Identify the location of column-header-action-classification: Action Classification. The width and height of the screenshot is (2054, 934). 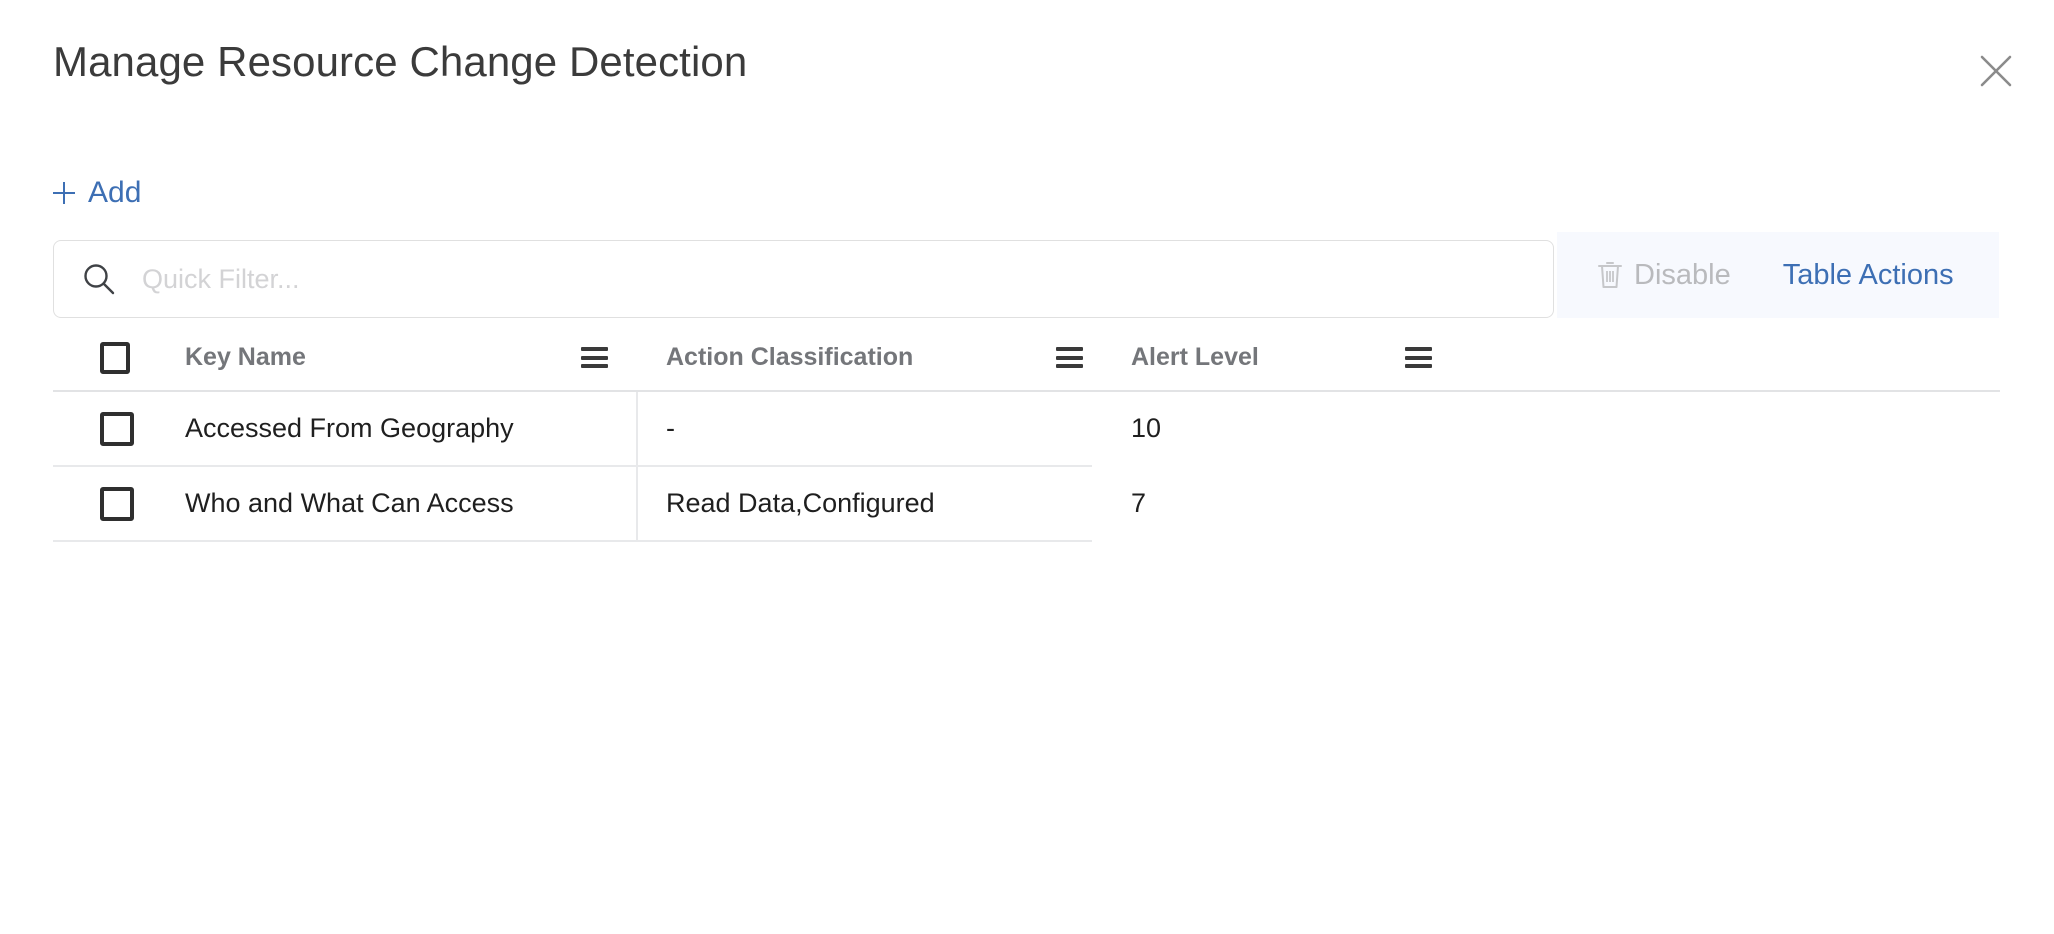
(866, 357).